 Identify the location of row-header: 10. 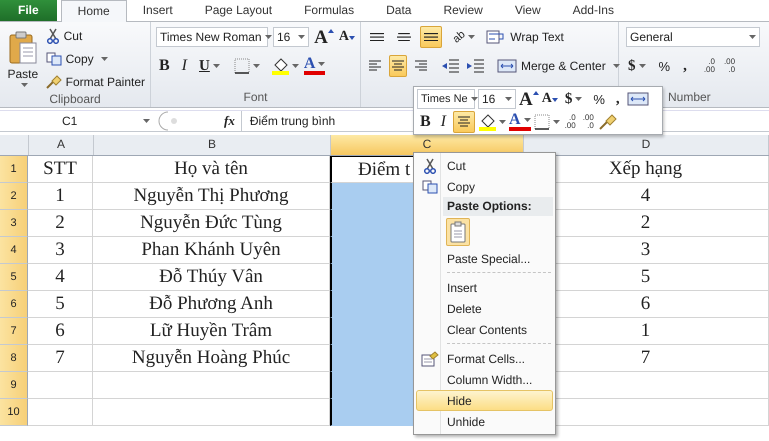
(14, 412).